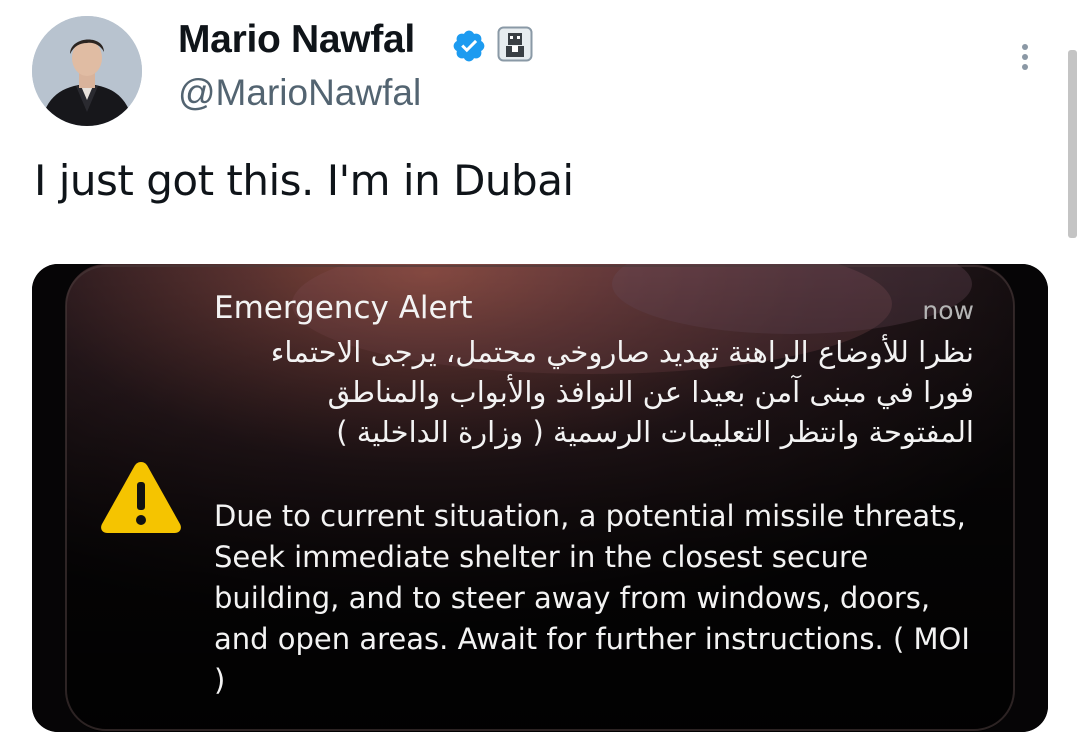 Image resolution: width=1080 pixels, height=748 pixels. Describe the element at coordinates (87, 71) in the screenshot. I see `avatar` at that location.